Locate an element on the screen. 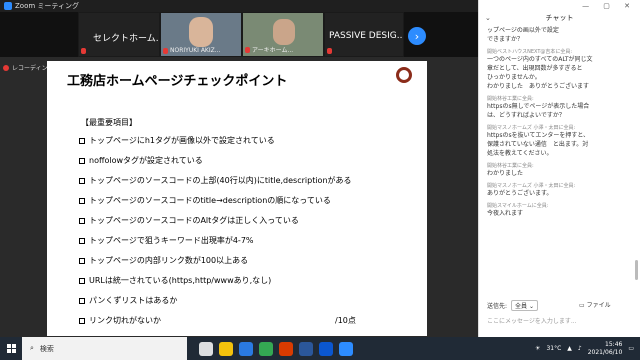 The width and height of the screenshot is (640, 360). checklist-item: URLは統一されている(https,http/wwwあり,なし) is located at coordinates (175, 280).